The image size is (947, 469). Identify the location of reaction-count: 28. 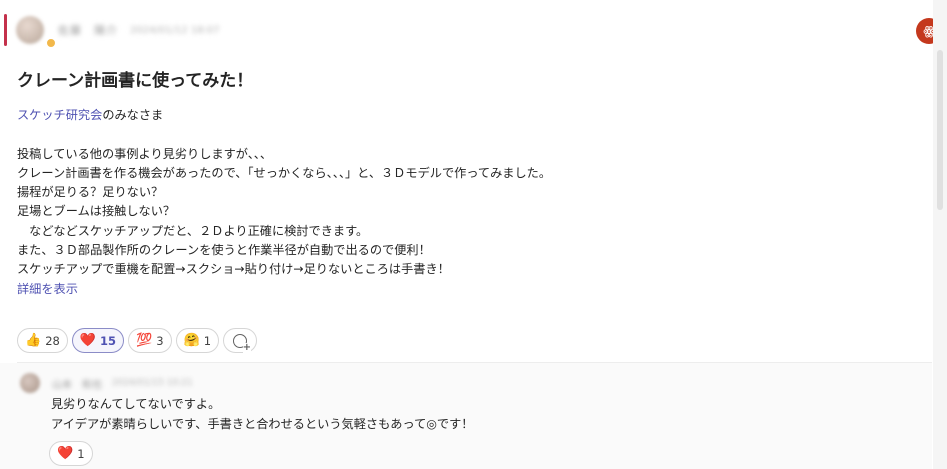
(52, 340).